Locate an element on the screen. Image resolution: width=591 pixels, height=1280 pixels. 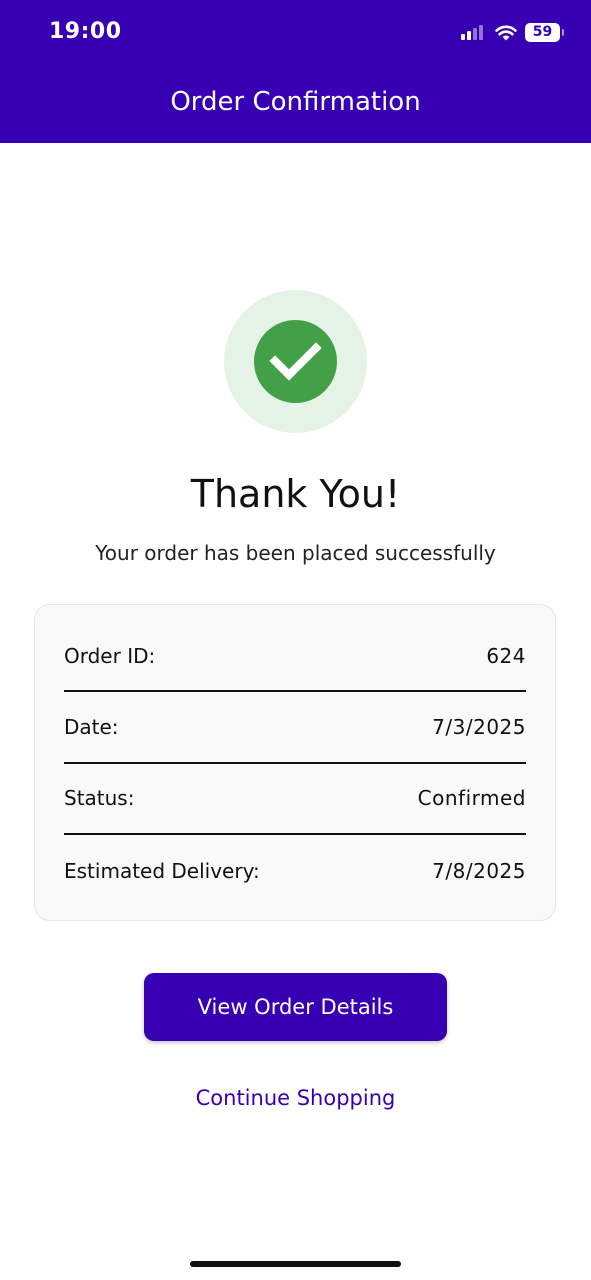
order-date-row: Date: 7/3/2025 is located at coordinates (295, 728).